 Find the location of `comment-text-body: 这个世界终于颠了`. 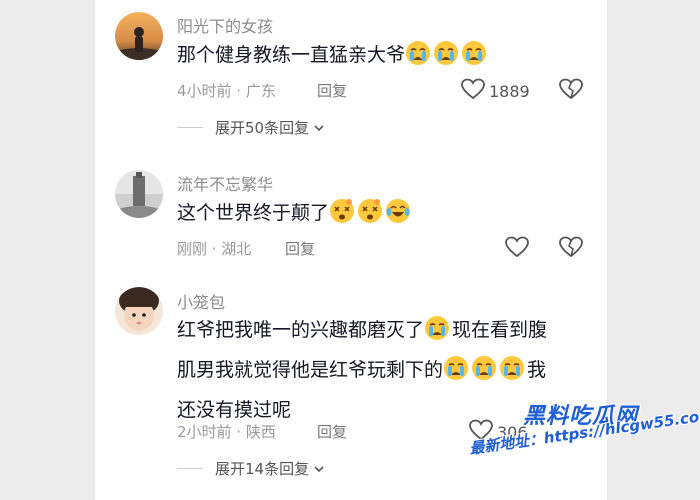

comment-text-body: 这个世界终于颠了 is located at coordinates (253, 213).